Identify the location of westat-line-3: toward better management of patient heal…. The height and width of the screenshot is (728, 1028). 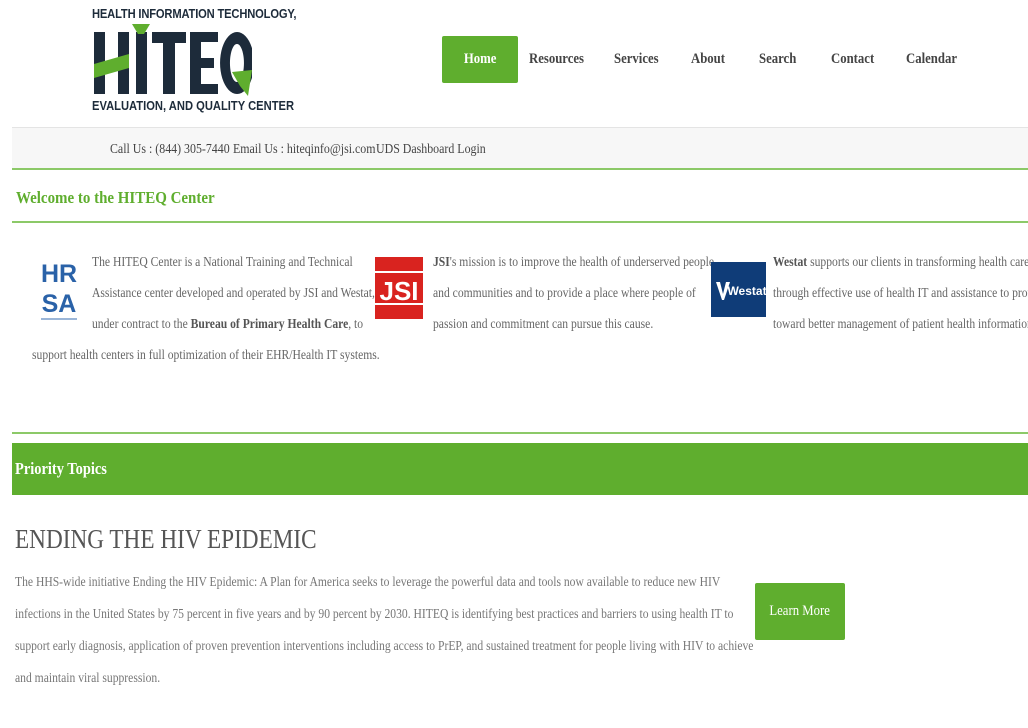
(900, 323).